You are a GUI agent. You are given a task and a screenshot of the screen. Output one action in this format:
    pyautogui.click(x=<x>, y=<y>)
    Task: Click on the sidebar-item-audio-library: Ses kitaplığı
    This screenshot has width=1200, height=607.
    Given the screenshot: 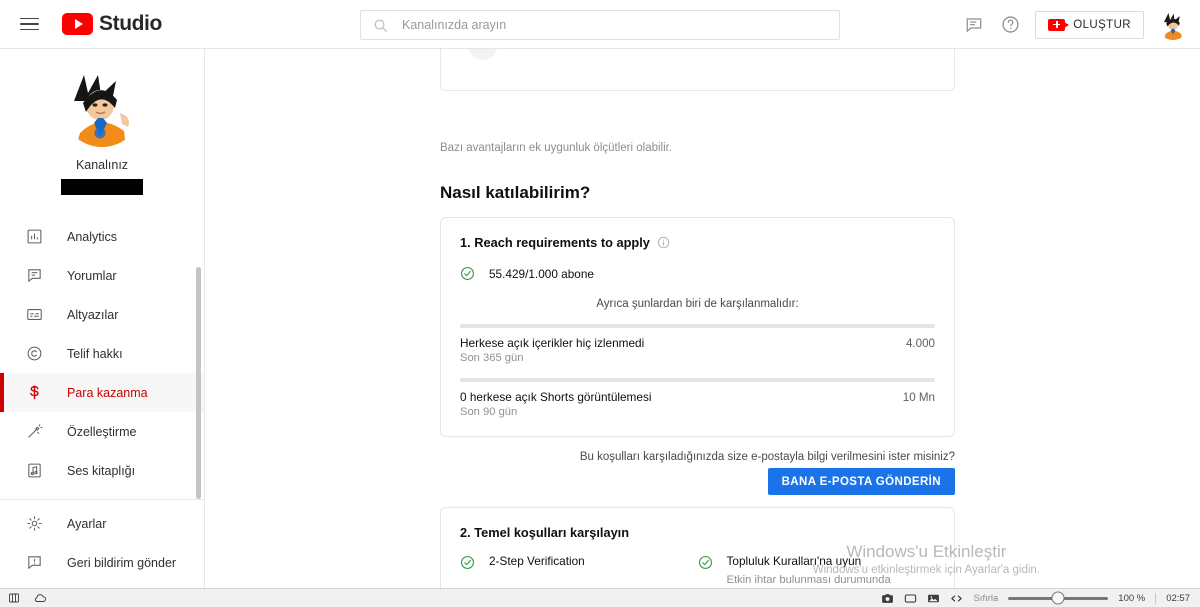 What is the action you would take?
    pyautogui.click(x=102, y=470)
    